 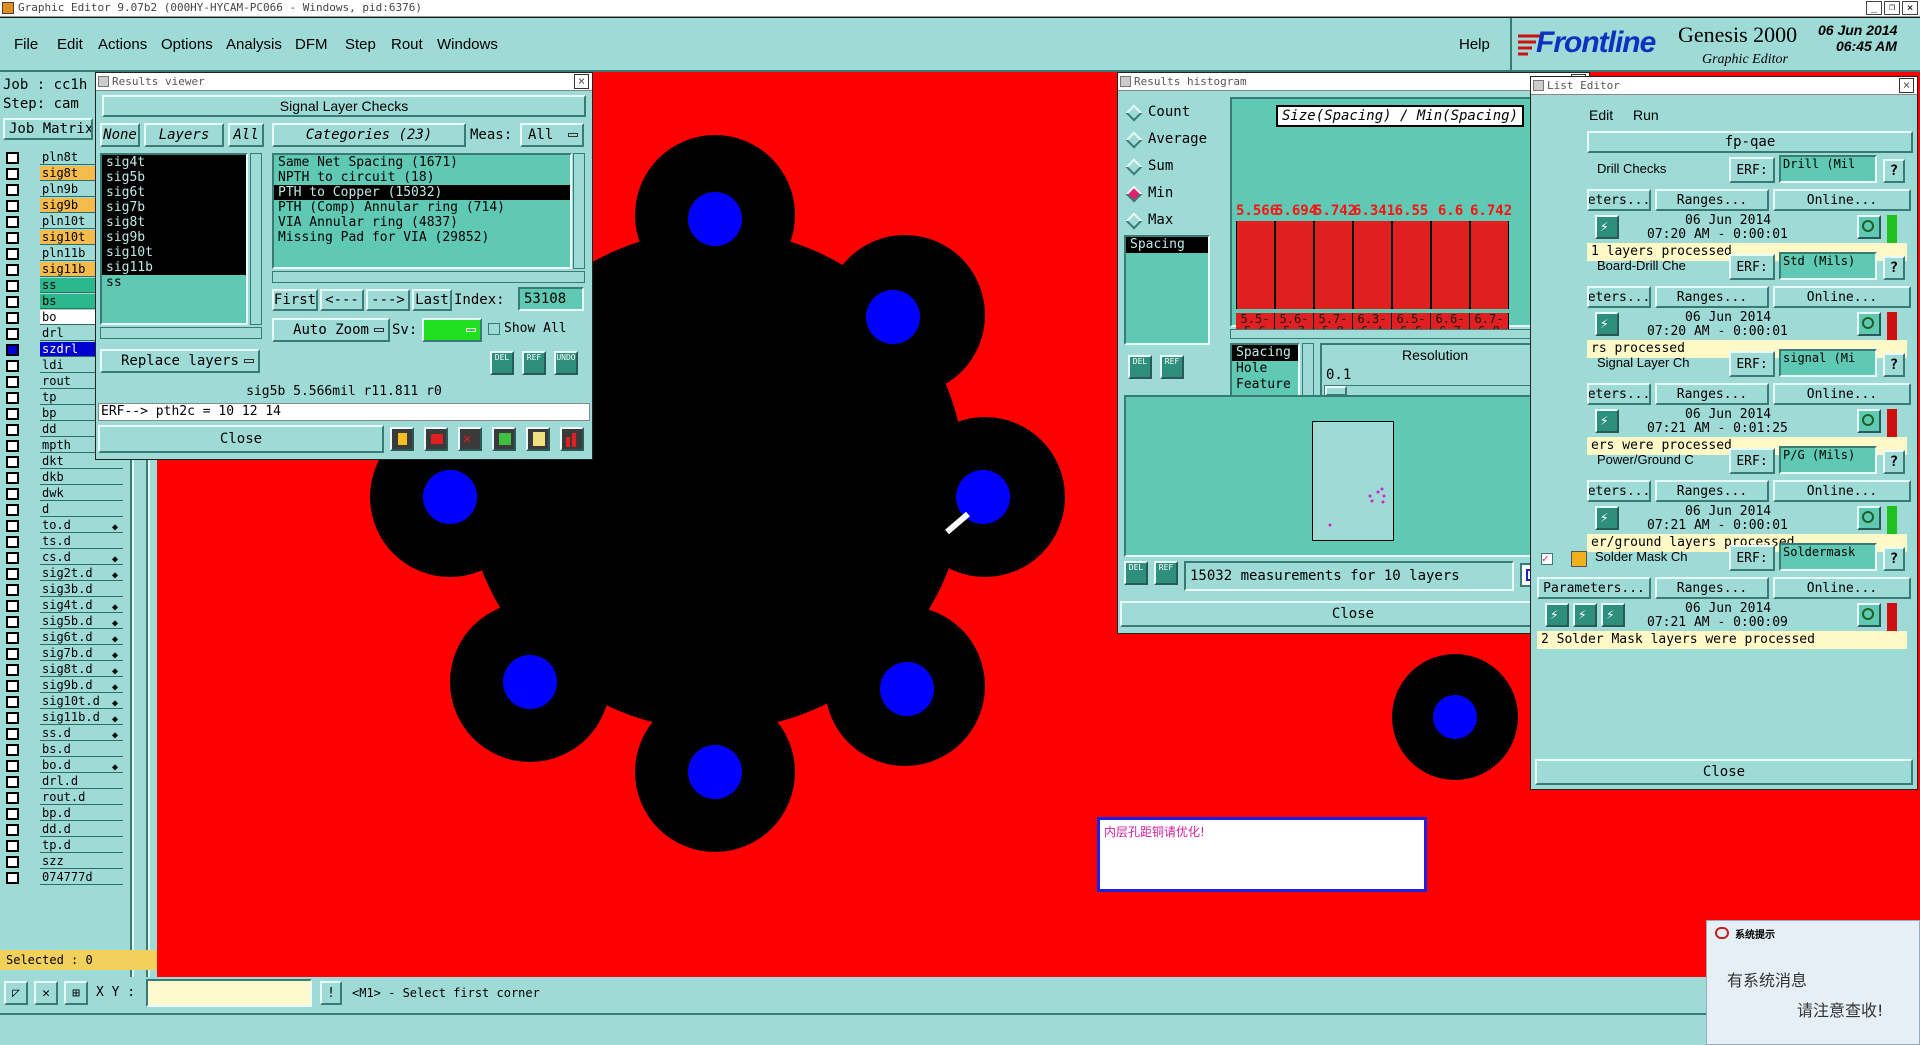 What do you see at coordinates (470, 439) in the screenshot?
I see `layer-clear-icon: ✕` at bounding box center [470, 439].